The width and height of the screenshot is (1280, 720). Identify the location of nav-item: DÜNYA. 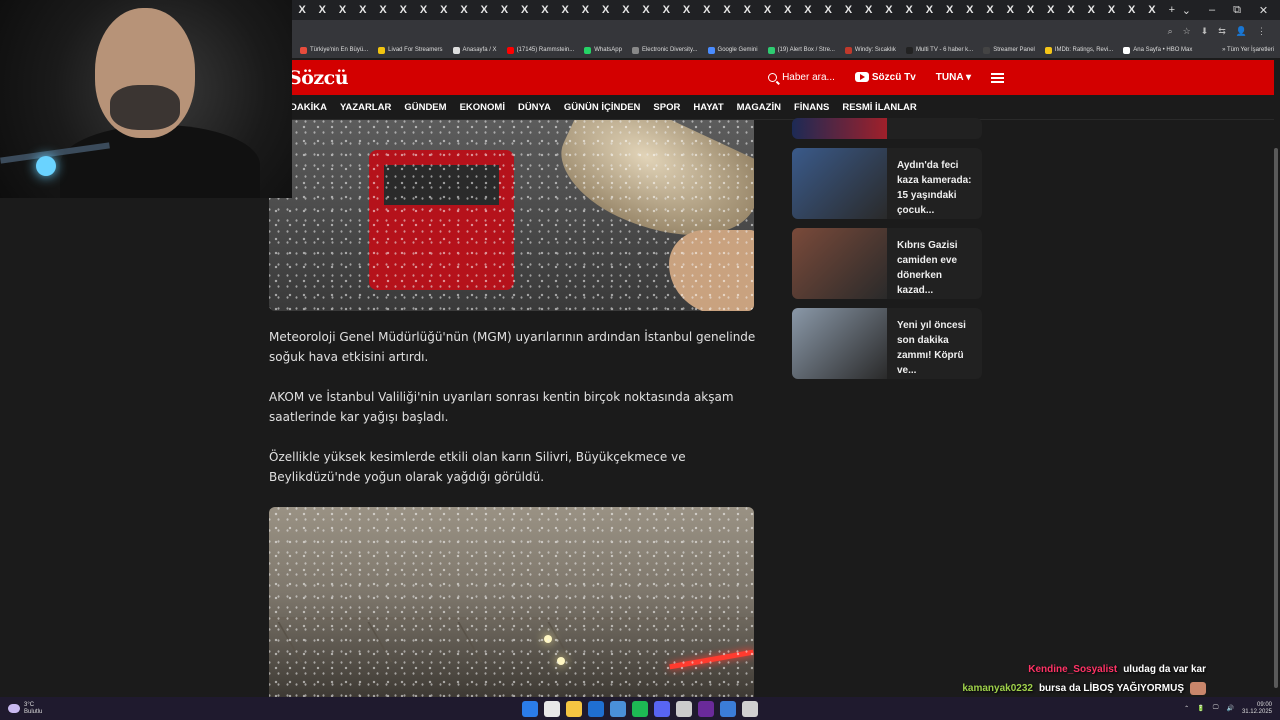
(534, 107).